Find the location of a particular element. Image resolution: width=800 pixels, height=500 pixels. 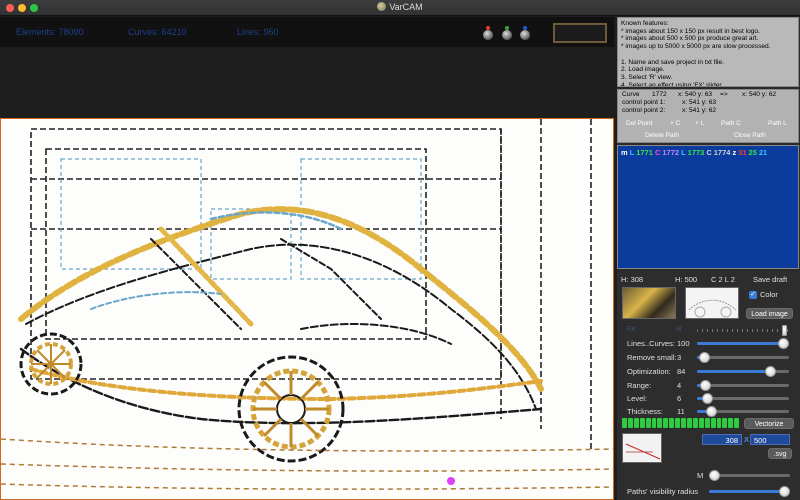

visibility-radius-slider is located at coordinates (749, 491).